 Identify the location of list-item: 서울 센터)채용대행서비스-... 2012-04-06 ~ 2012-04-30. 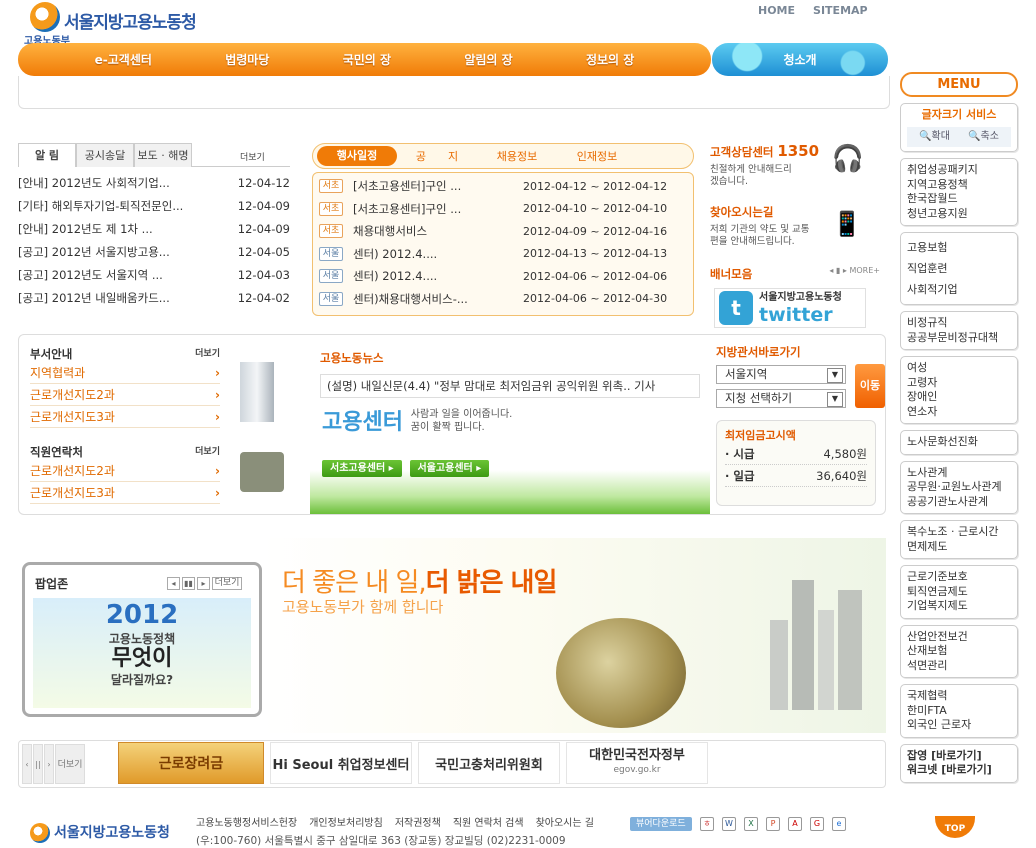
(503, 299).